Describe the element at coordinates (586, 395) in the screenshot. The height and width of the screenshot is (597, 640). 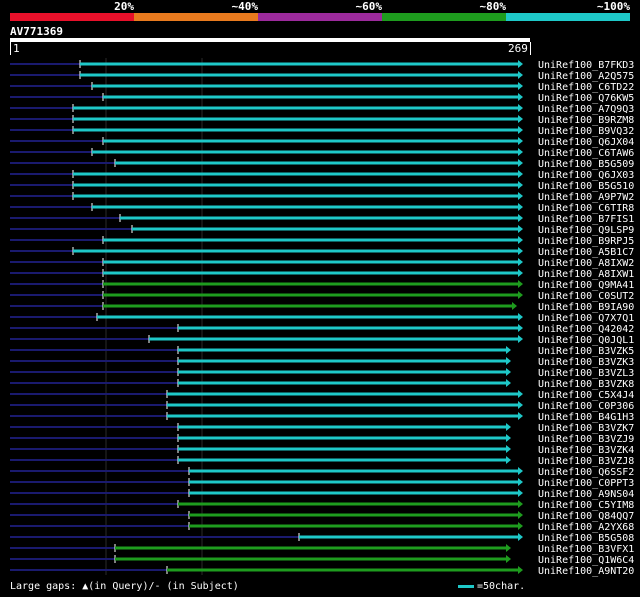
I see `hit-label: UniRef100_C5X4J4` at that location.